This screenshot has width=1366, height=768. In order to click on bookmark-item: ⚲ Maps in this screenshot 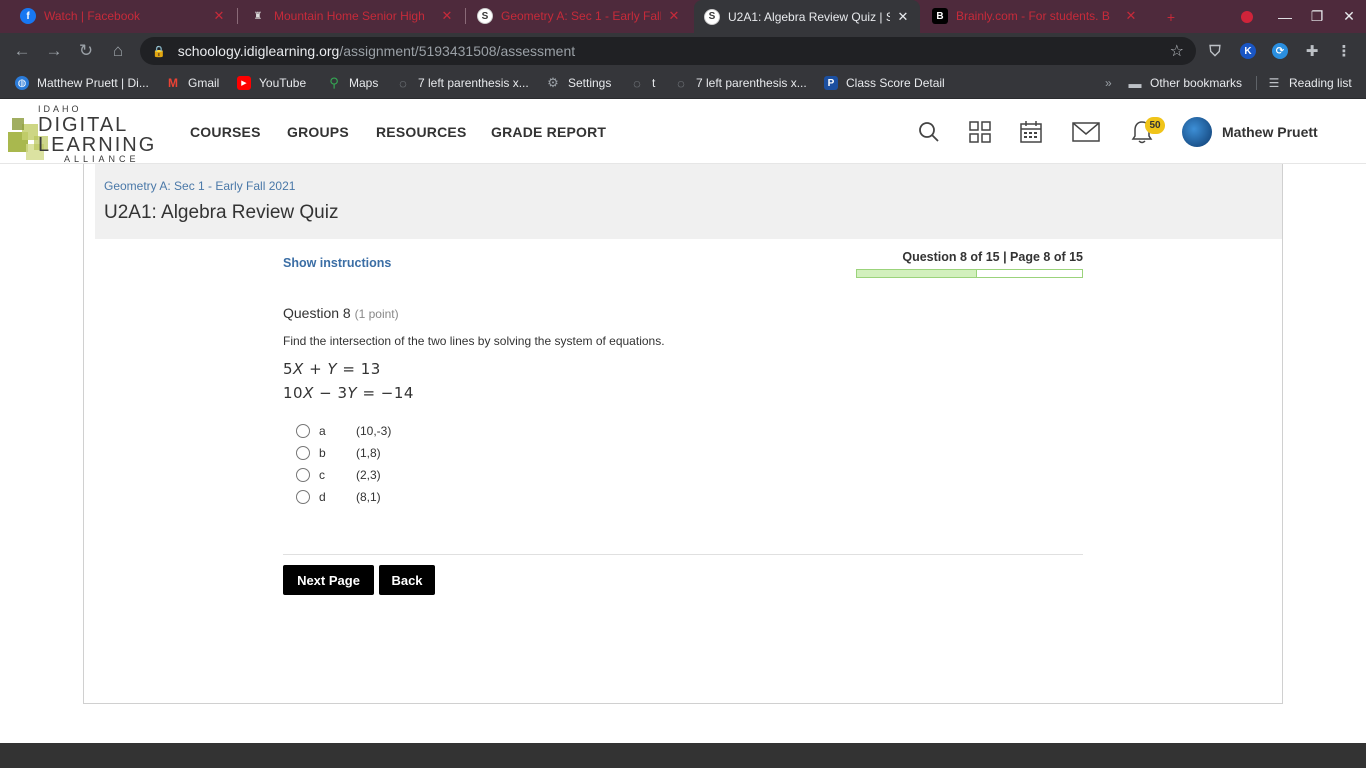, I will do `click(353, 82)`.